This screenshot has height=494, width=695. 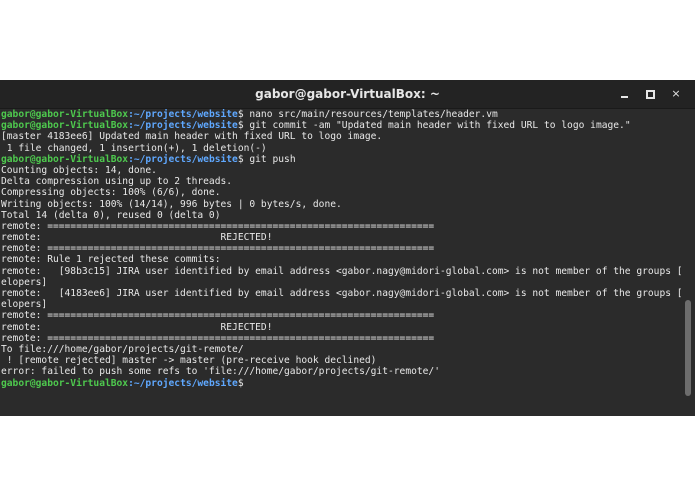 I want to click on maximize-button, so click(x=650, y=94).